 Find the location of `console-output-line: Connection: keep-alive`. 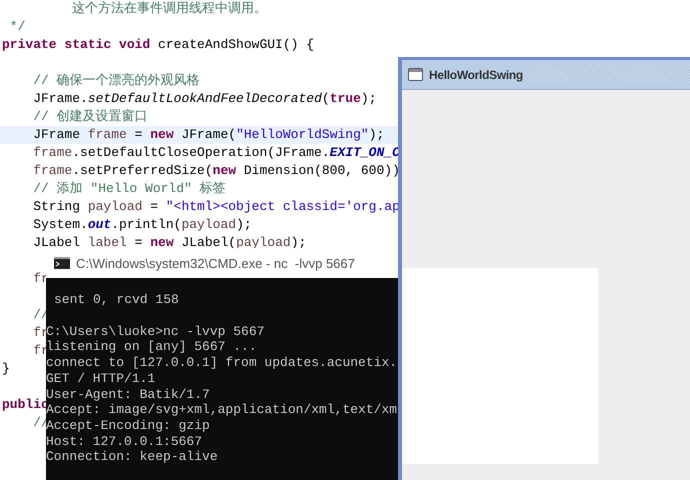

console-output-line: Connection: keep-alive is located at coordinates (132, 457).